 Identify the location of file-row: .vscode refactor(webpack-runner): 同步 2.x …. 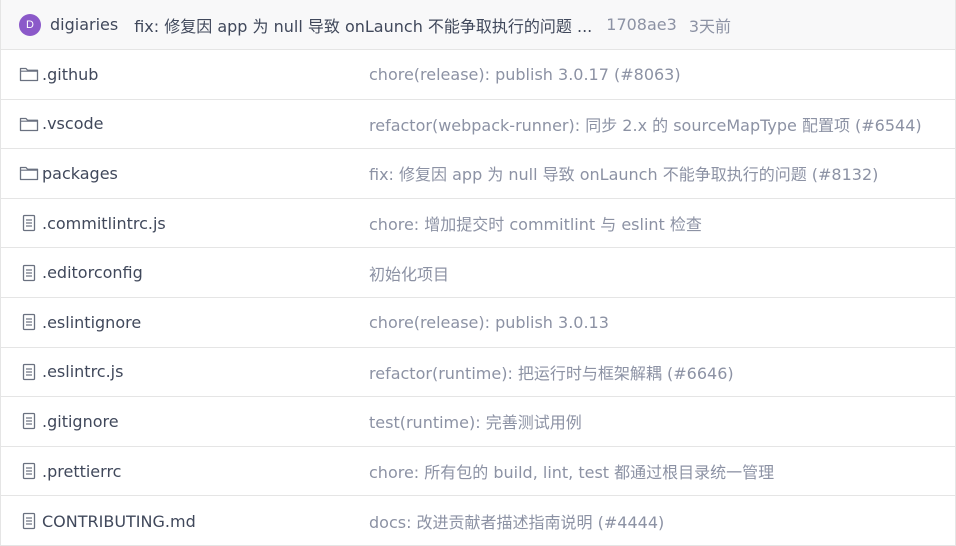
(478, 125).